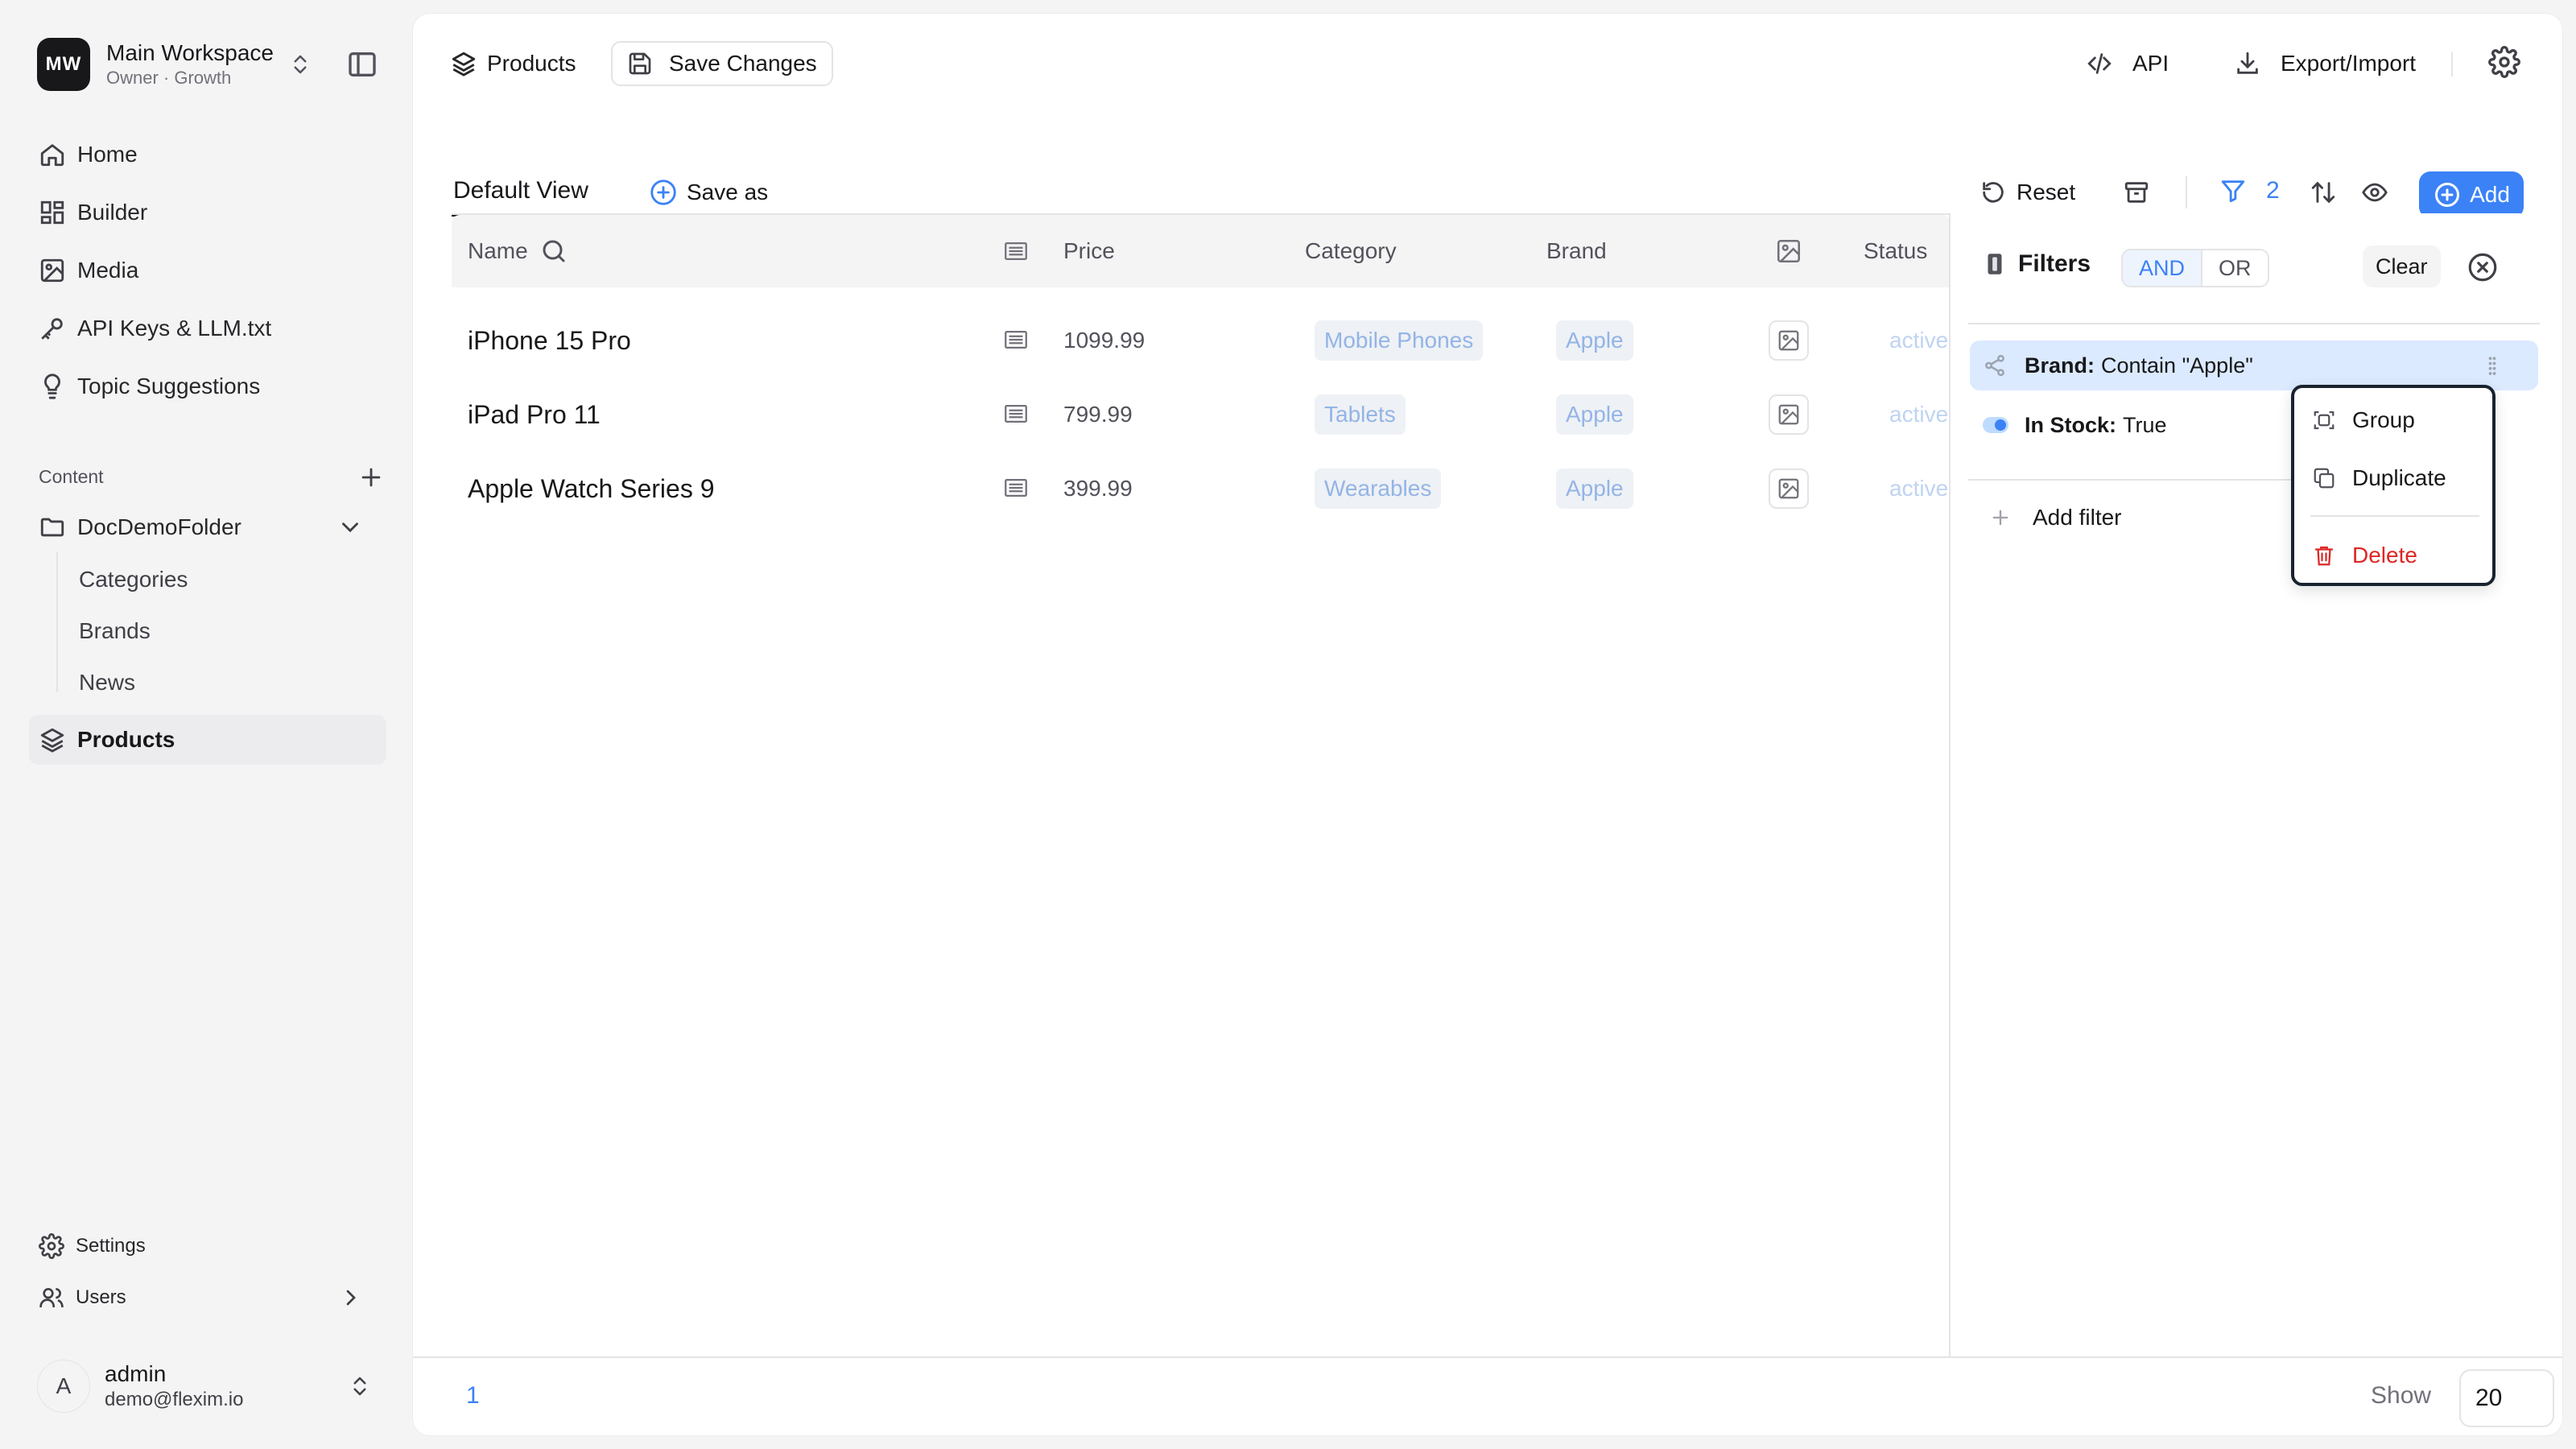 This screenshot has height=1449, width=2576. Describe the element at coordinates (1201, 415) in the screenshot. I see `table-row: iPad Pro 11 799.99 Tablets Apple active` at that location.